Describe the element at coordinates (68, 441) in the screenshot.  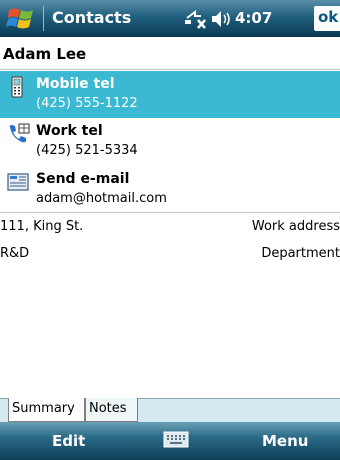
I see `edit-soft-key: Edit` at that location.